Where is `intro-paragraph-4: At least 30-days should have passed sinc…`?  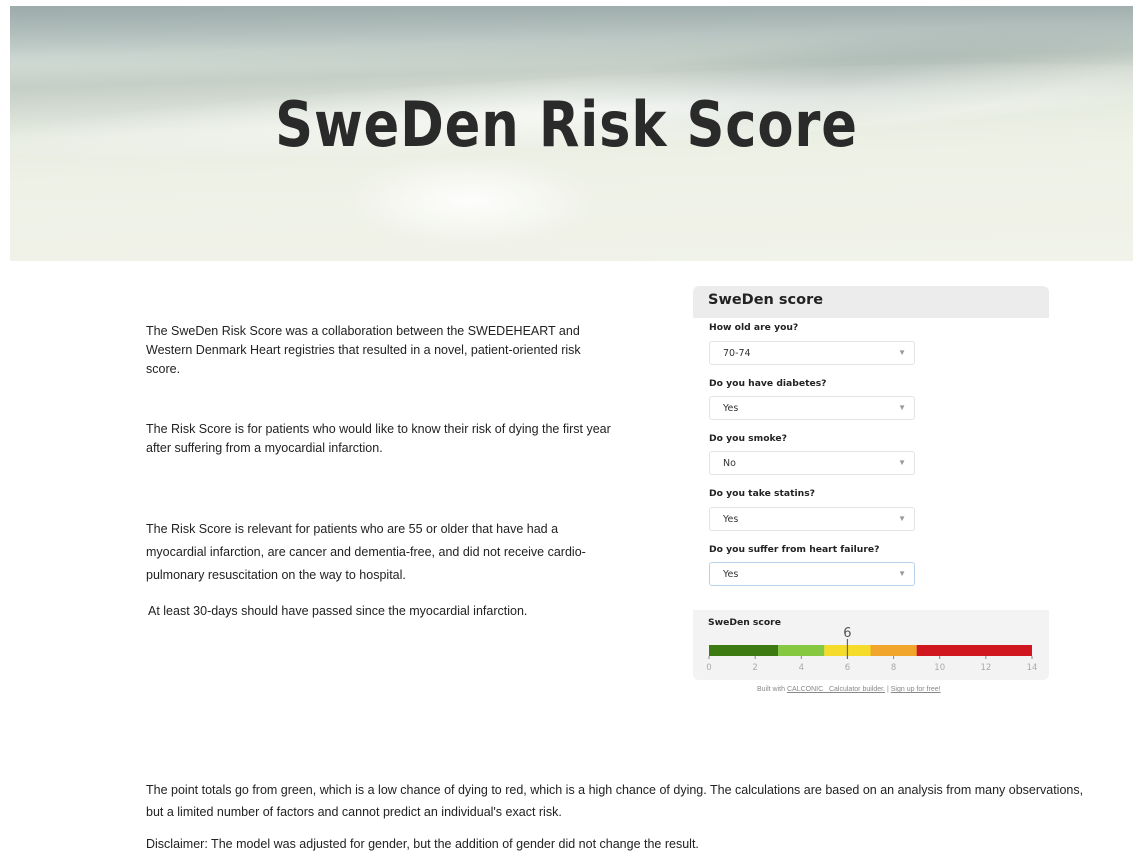
intro-paragraph-4: At least 30-days should have passed sinc… is located at coordinates (338, 611).